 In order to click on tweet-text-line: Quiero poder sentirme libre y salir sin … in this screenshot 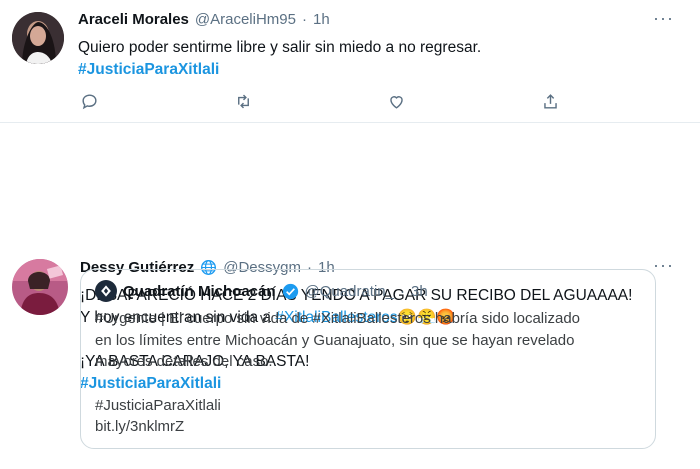, I will do `click(280, 47)`.